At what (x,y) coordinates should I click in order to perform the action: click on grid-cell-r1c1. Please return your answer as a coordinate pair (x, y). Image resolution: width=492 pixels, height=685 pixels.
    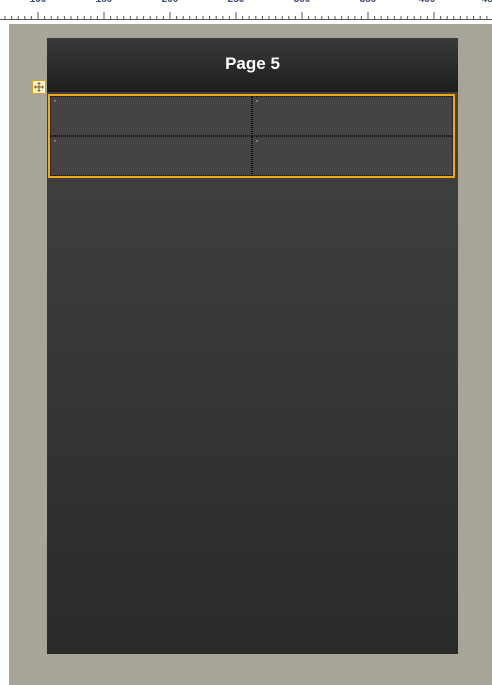
    Looking at the image, I should click on (151, 116).